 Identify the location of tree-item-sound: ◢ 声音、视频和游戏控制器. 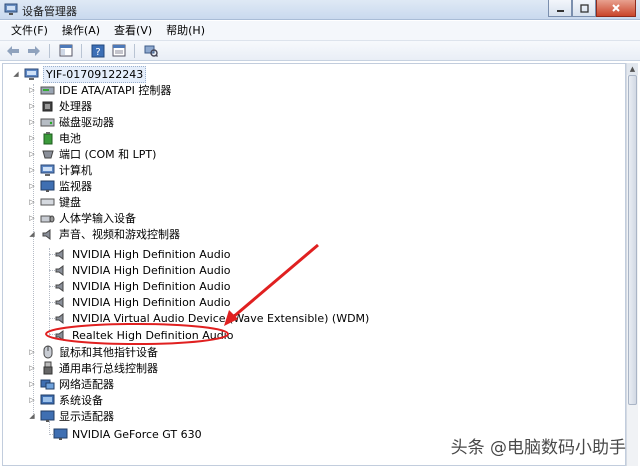
(103, 234).